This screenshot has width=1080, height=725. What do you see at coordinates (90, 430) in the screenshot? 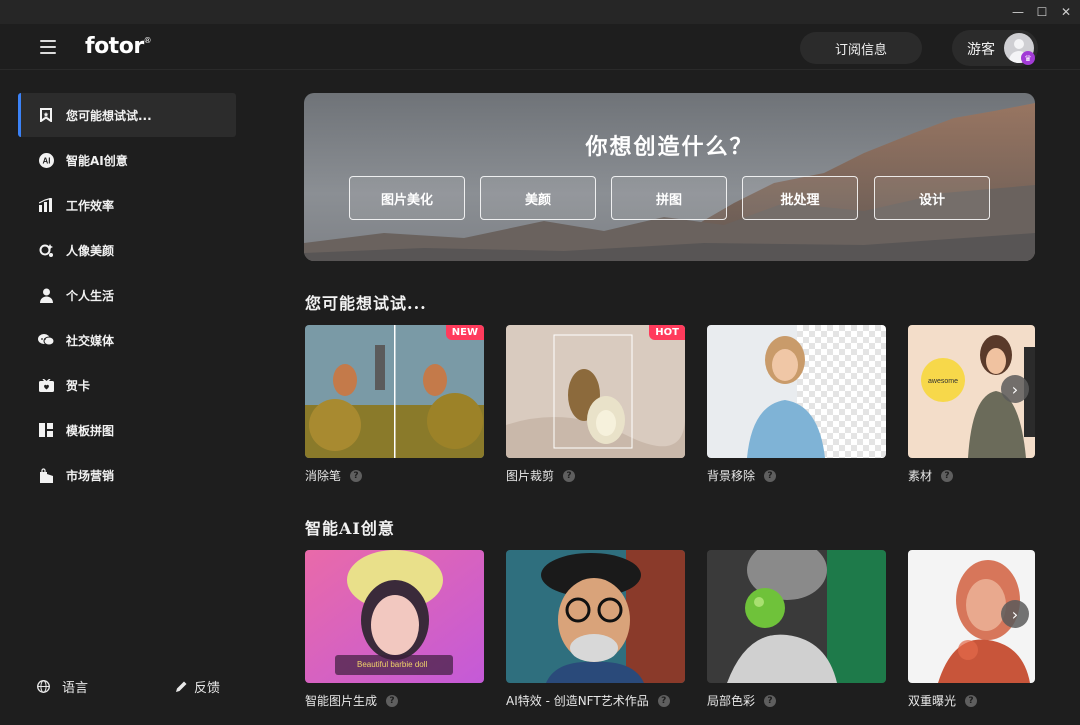
I see `sidebar-item-label: 模板拼图` at bounding box center [90, 430].